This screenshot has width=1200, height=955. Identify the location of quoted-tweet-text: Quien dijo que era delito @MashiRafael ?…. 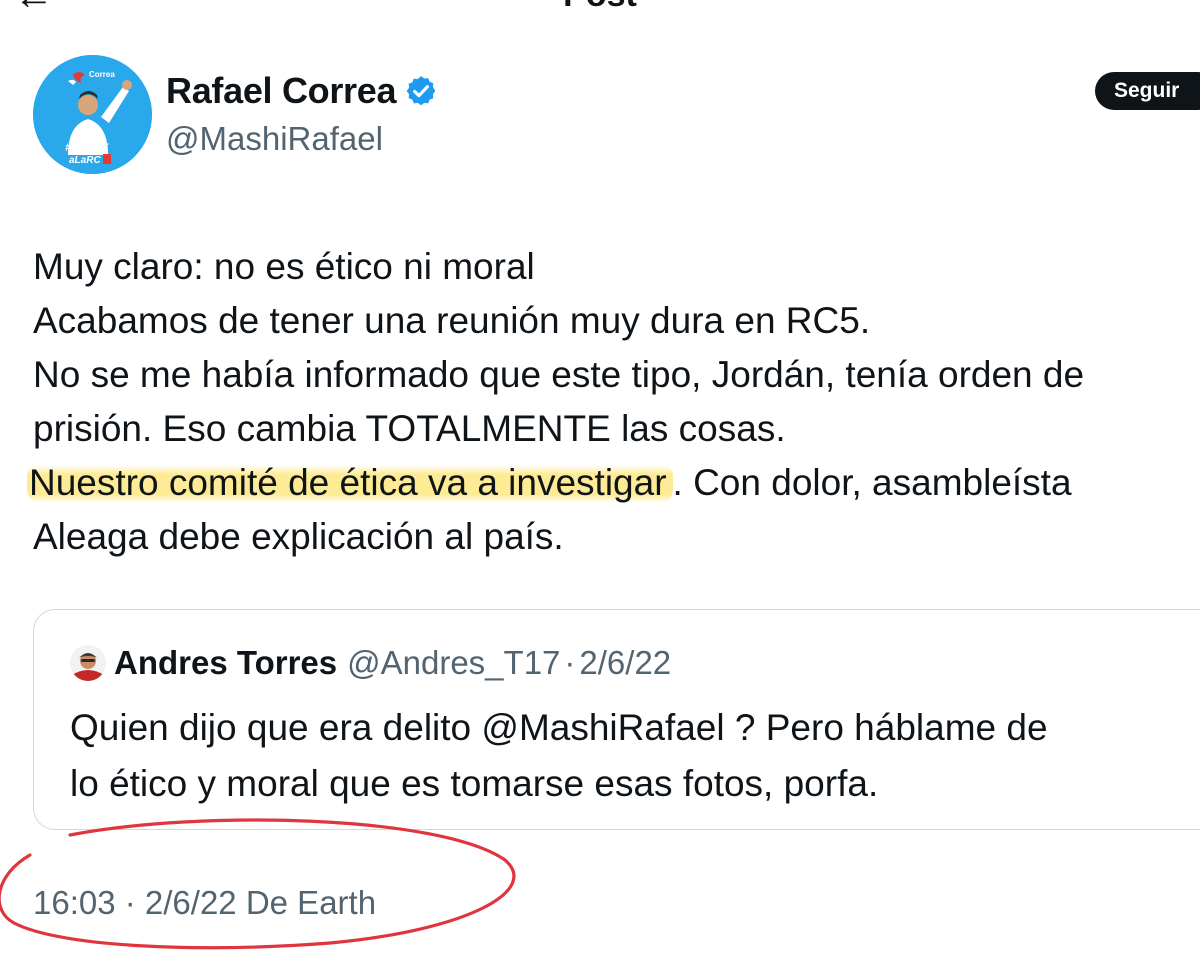
(635, 756).